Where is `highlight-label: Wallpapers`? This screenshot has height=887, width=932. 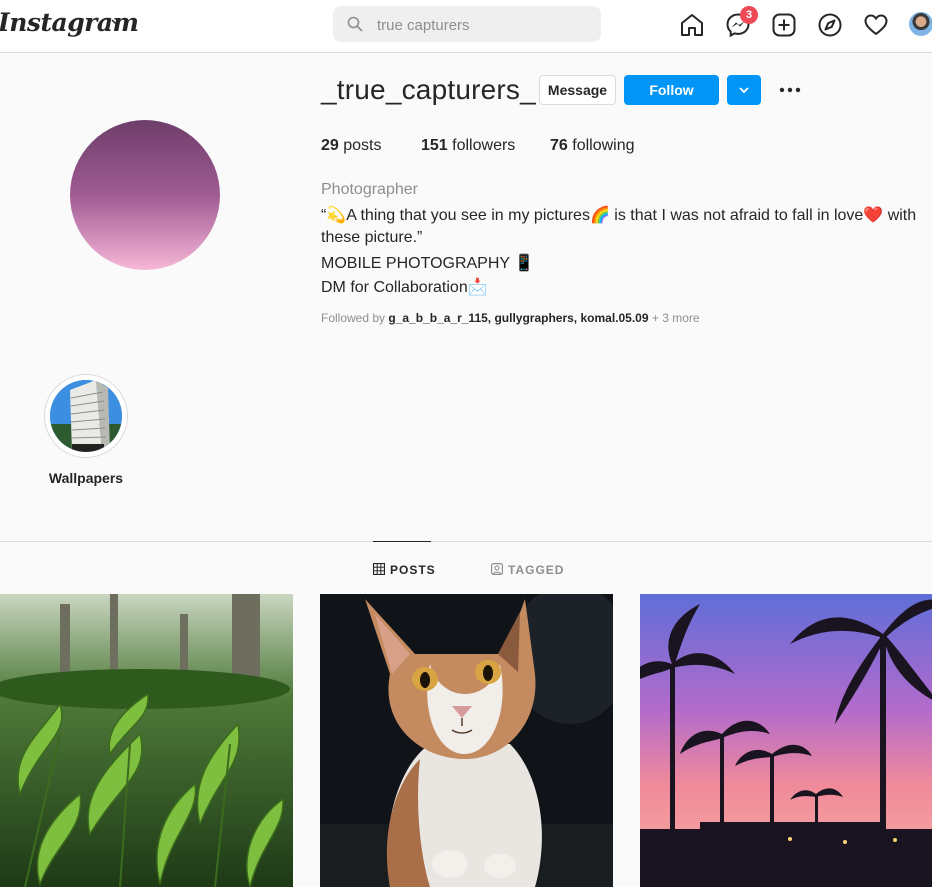
highlight-label: Wallpapers is located at coordinates (86, 478).